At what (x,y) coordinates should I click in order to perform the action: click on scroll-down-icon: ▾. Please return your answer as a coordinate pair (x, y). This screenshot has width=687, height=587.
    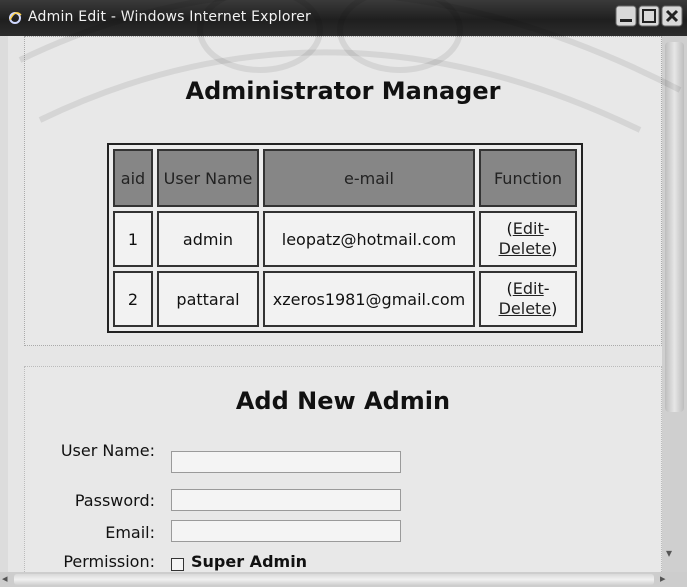
    Looking at the image, I should click on (669, 553).